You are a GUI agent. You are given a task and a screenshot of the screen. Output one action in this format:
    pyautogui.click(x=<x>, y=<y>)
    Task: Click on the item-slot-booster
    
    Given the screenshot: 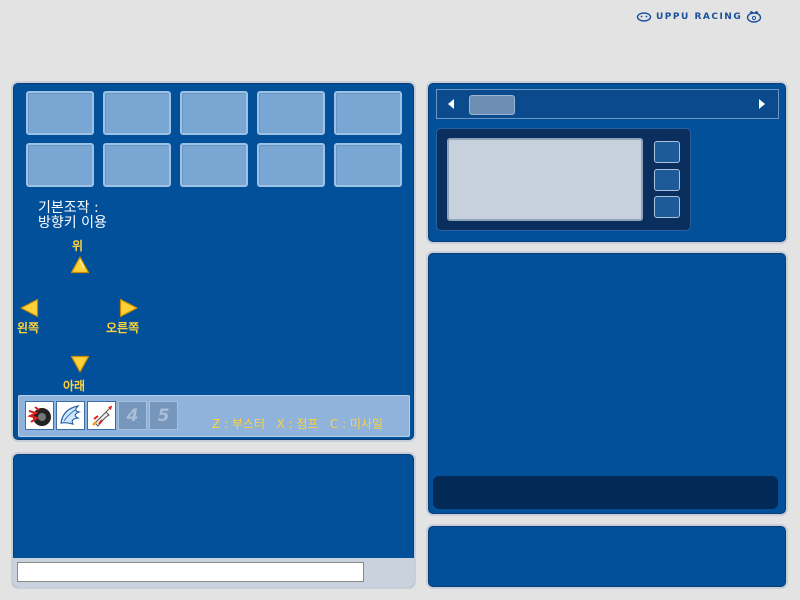 What is the action you would take?
    pyautogui.click(x=39, y=415)
    